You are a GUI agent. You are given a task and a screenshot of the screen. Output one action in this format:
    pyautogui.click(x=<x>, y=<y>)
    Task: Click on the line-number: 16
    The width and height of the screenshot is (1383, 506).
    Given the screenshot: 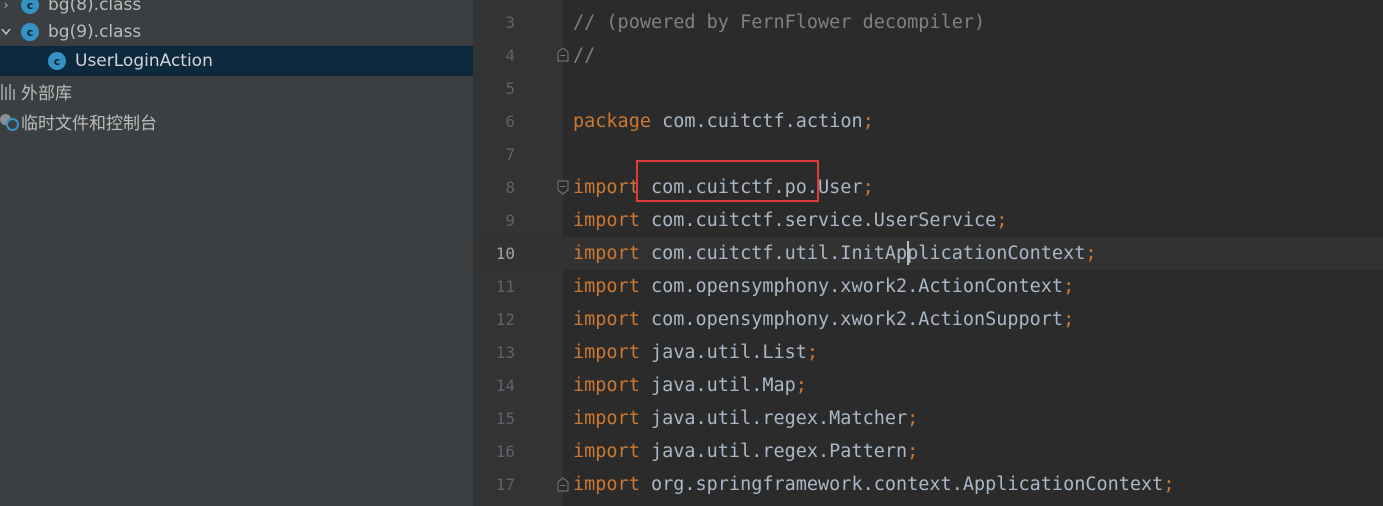 What is the action you would take?
    pyautogui.click(x=505, y=451)
    